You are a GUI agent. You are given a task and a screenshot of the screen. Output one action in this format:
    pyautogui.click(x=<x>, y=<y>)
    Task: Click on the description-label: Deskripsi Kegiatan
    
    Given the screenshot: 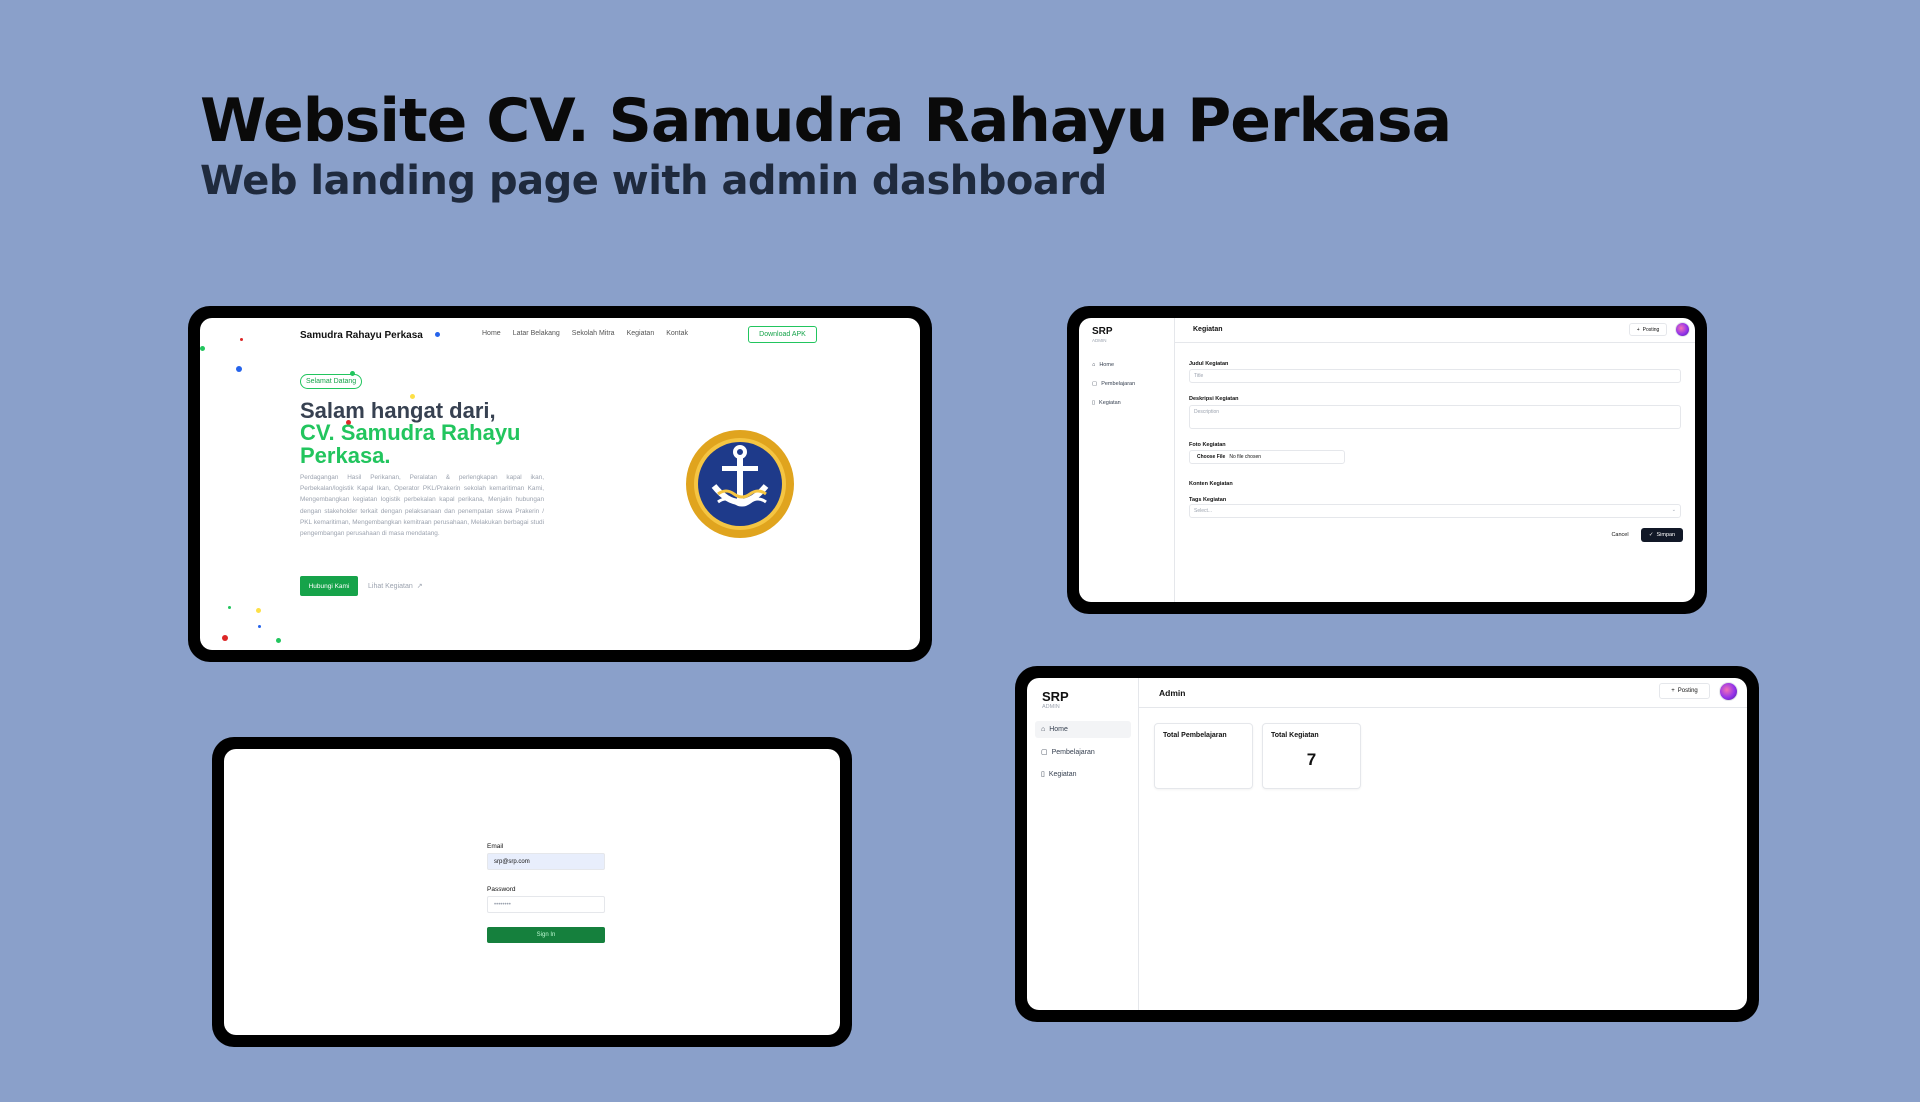 What is the action you would take?
    pyautogui.click(x=1214, y=399)
    